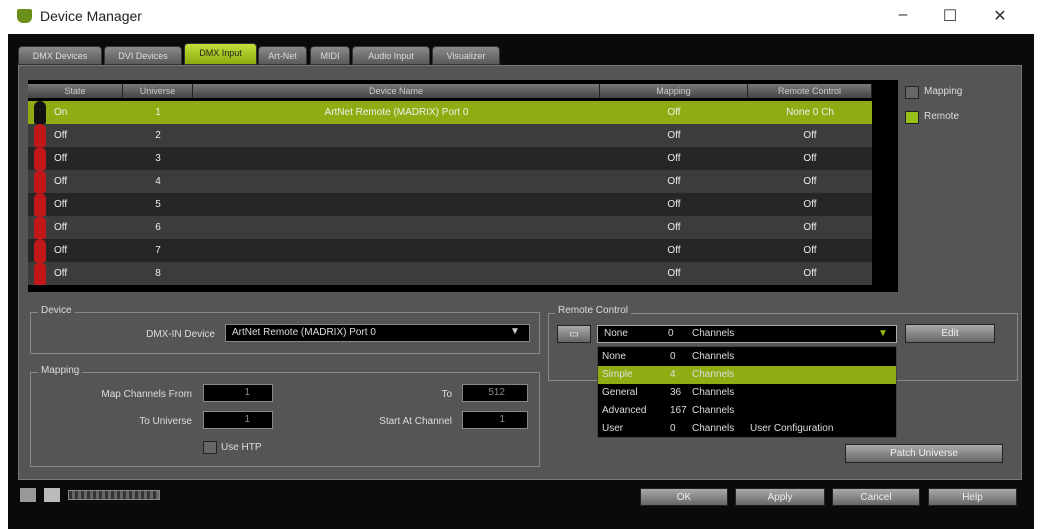  What do you see at coordinates (747, 429) in the screenshot?
I see `dropdown-option: User 0 Channels User Configuration` at bounding box center [747, 429].